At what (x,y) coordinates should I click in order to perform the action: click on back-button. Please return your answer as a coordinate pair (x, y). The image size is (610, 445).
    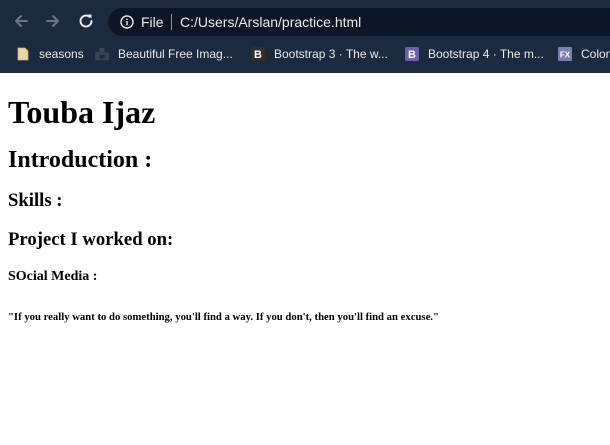
    Looking at the image, I should click on (21, 21).